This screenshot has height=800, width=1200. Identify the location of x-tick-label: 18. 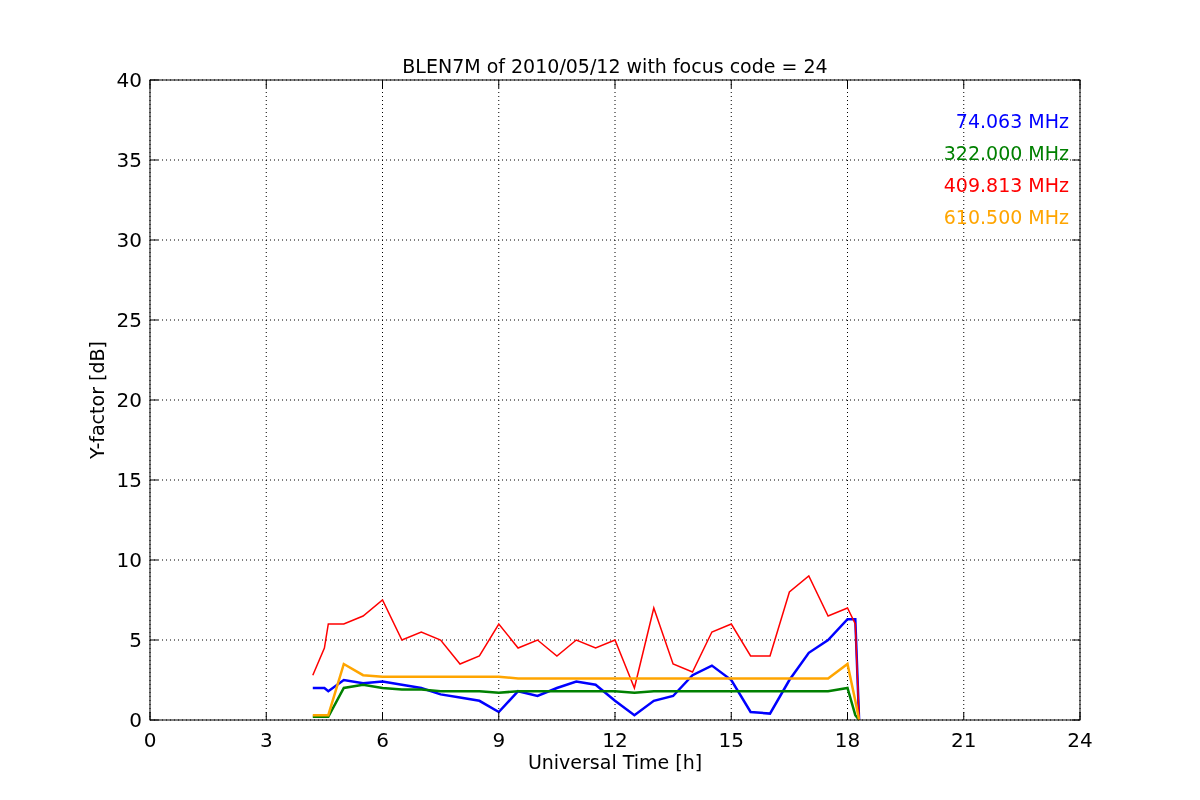
(847, 740).